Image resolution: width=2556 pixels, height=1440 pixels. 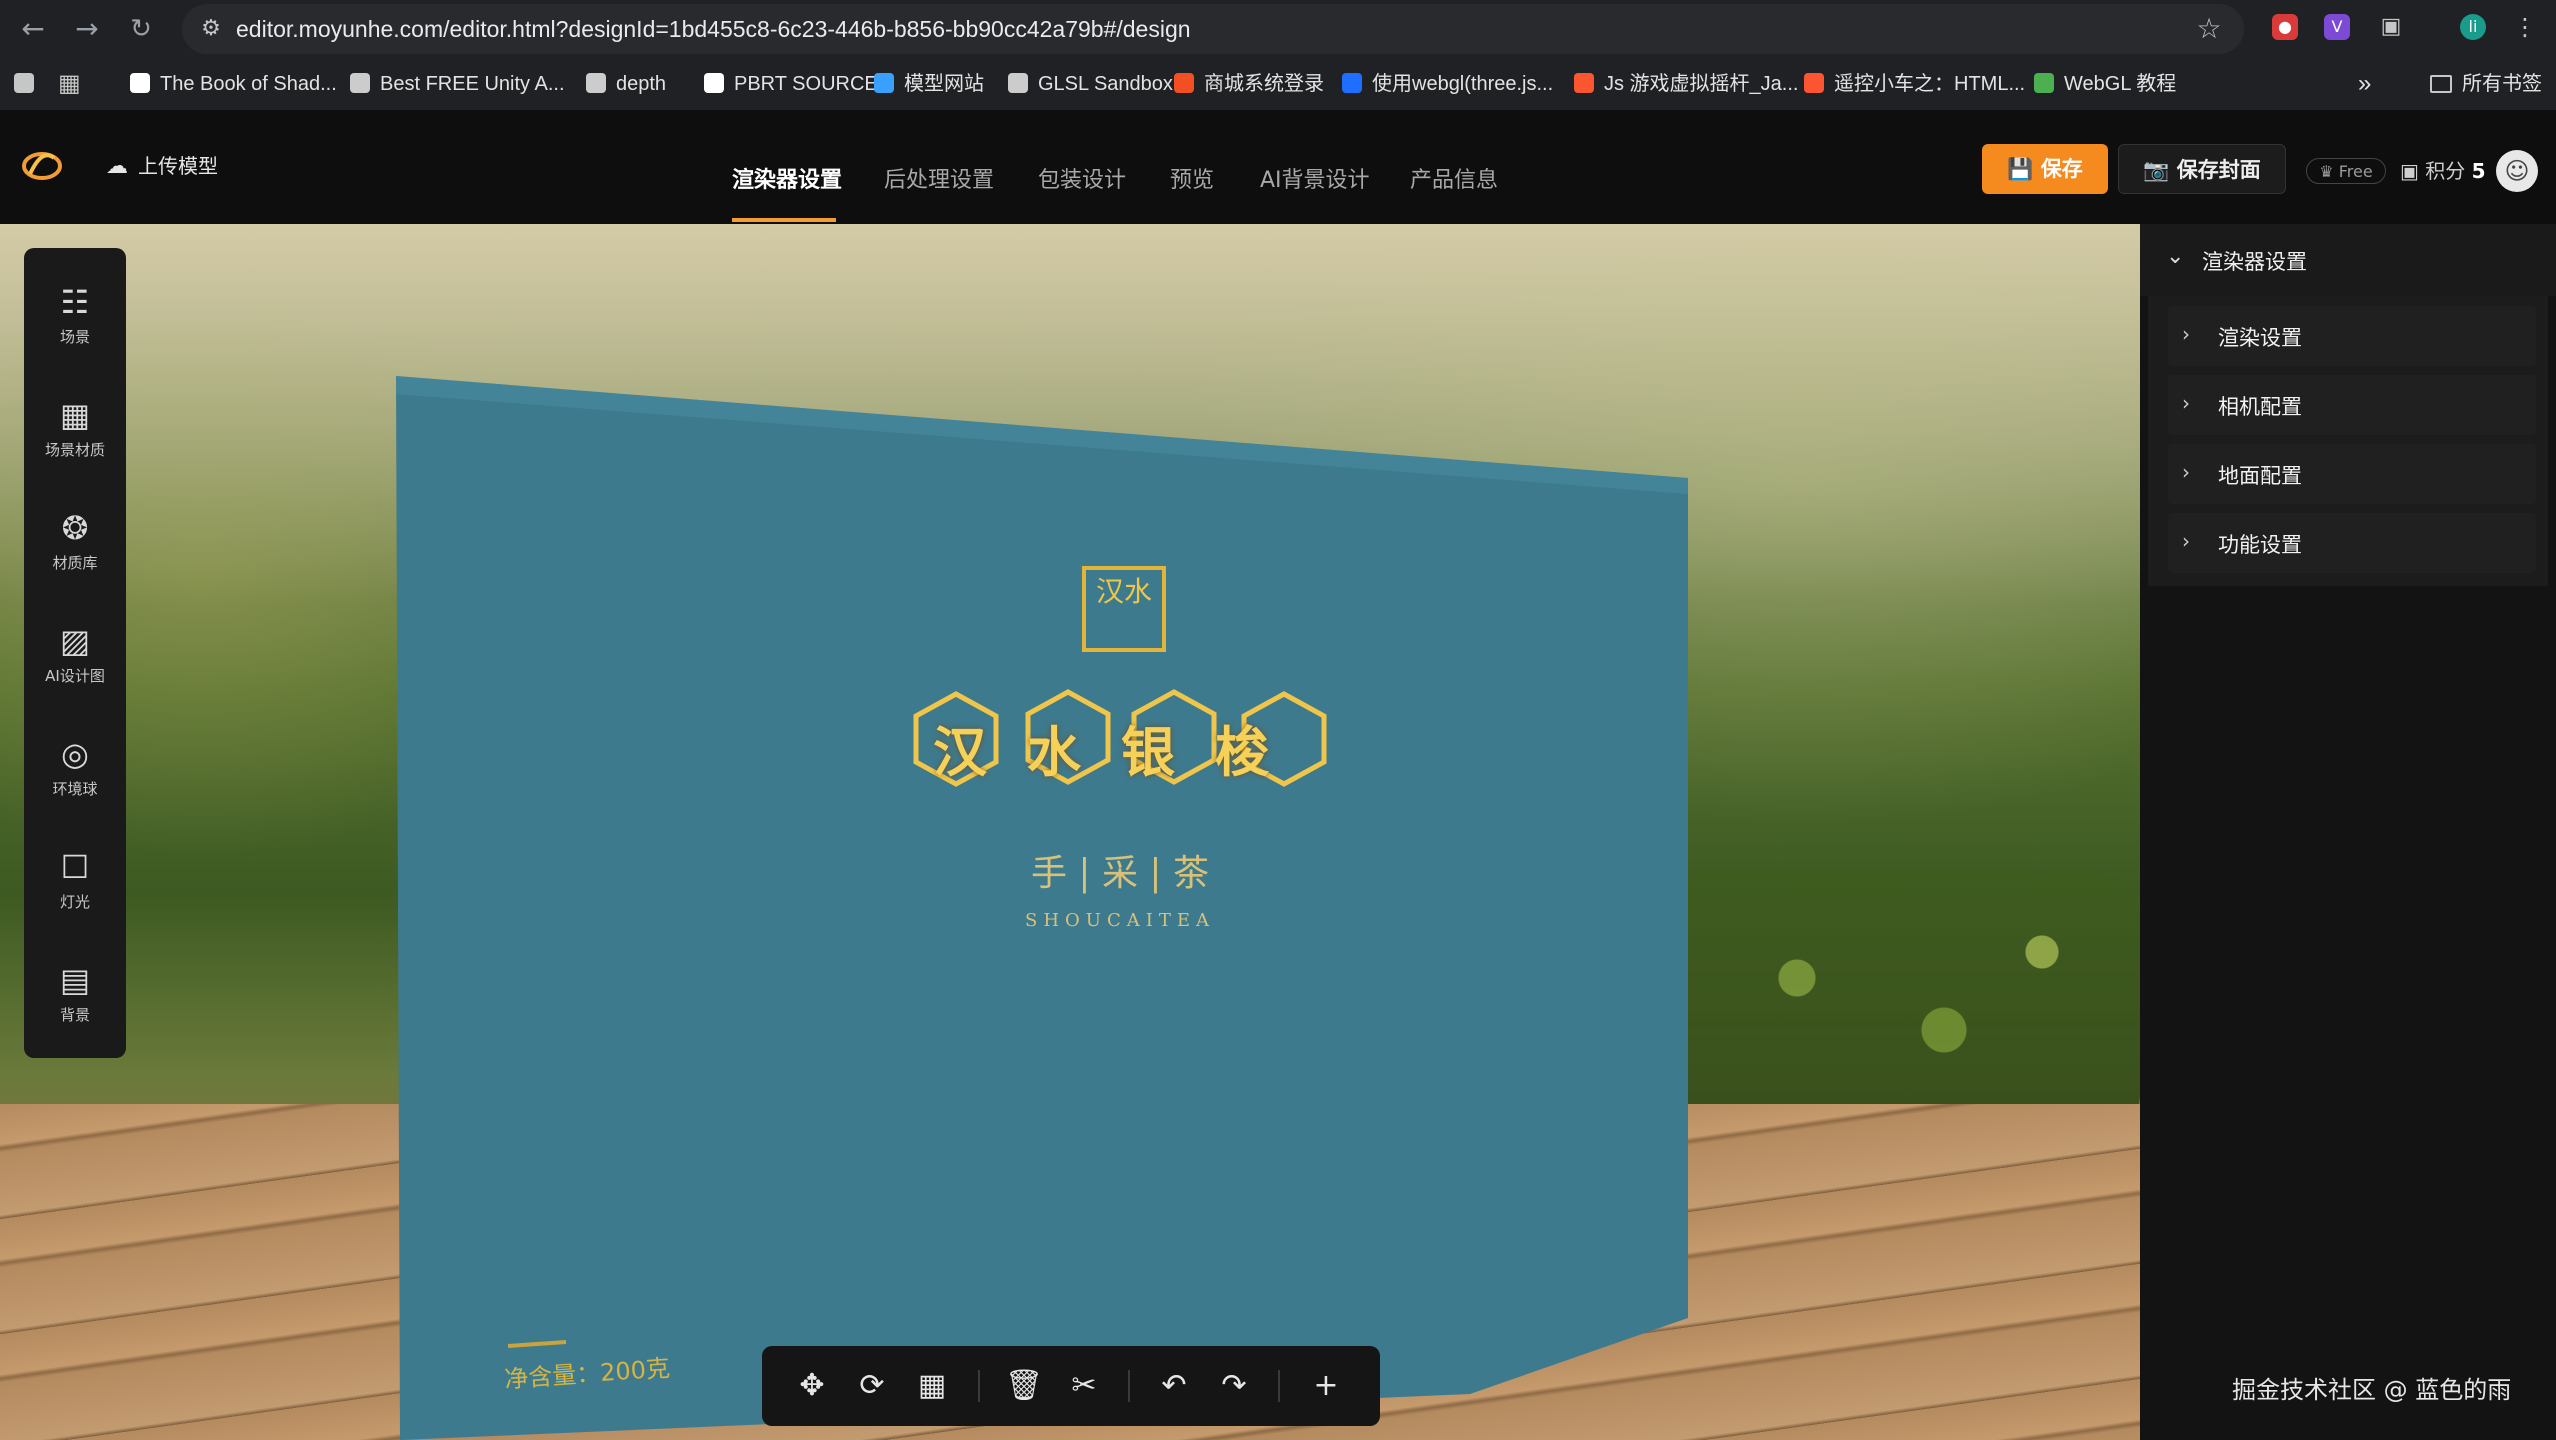 I want to click on bookmark-item: GLSL Sandbox, so click(x=1090, y=84).